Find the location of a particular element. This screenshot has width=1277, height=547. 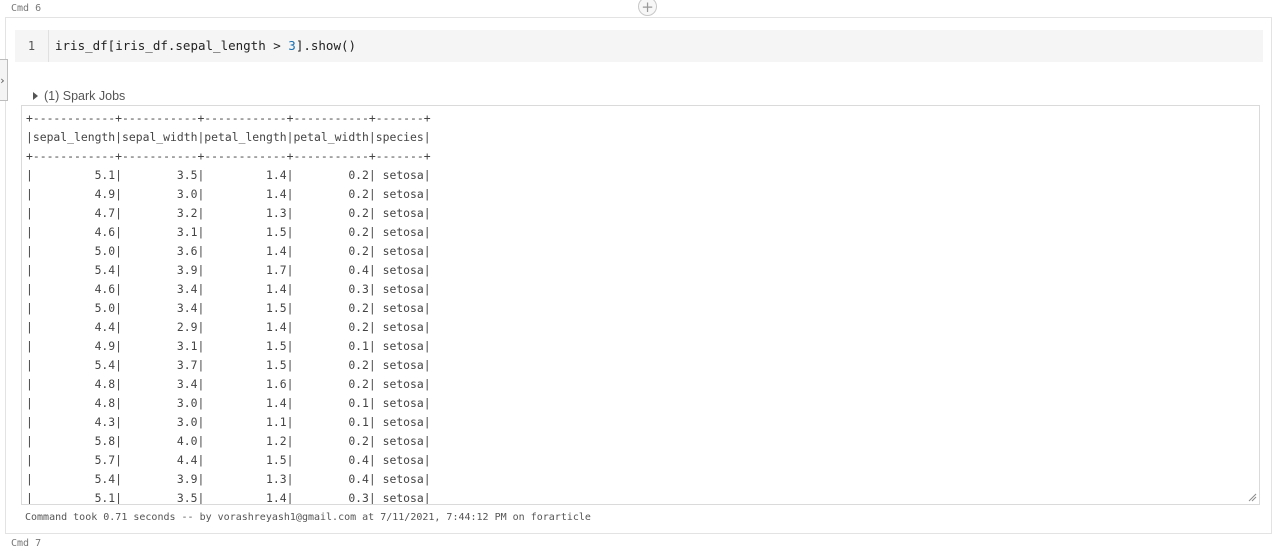

table-row: | 4.3| 3.0| 1.1| 0.1| setosa| is located at coordinates (228, 422).